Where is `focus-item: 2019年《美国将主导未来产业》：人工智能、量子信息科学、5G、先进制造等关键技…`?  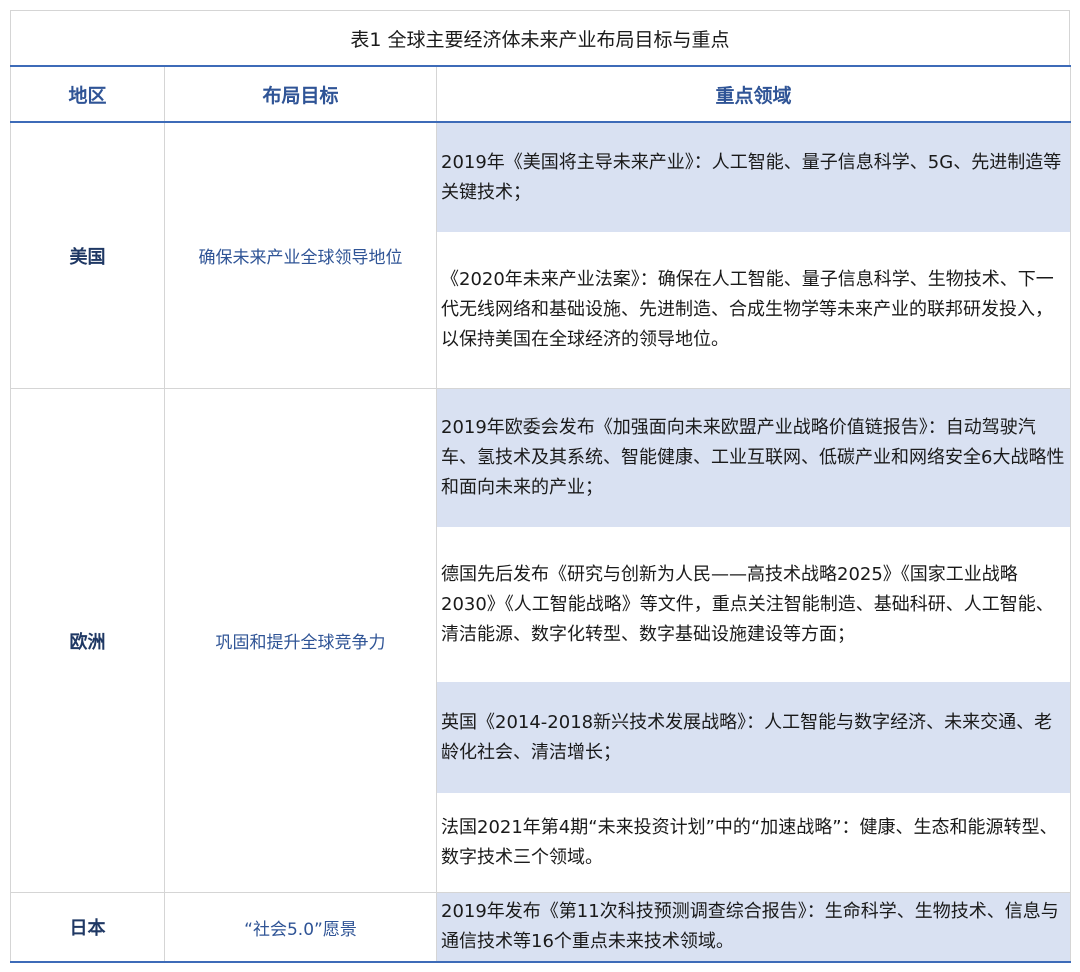
focus-item: 2019年《美国将主导未来产业》：人工智能、量子信息科学、5G、先进制造等关键技… is located at coordinates (753, 177).